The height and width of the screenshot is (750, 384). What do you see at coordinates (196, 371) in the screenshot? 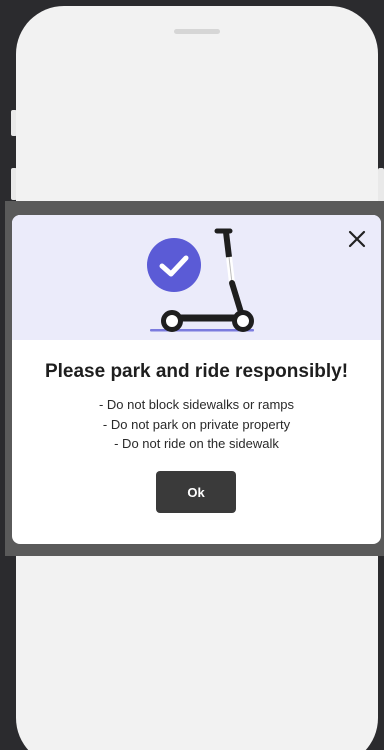
I see `modal-title: Please park and ride responsibly!` at bounding box center [196, 371].